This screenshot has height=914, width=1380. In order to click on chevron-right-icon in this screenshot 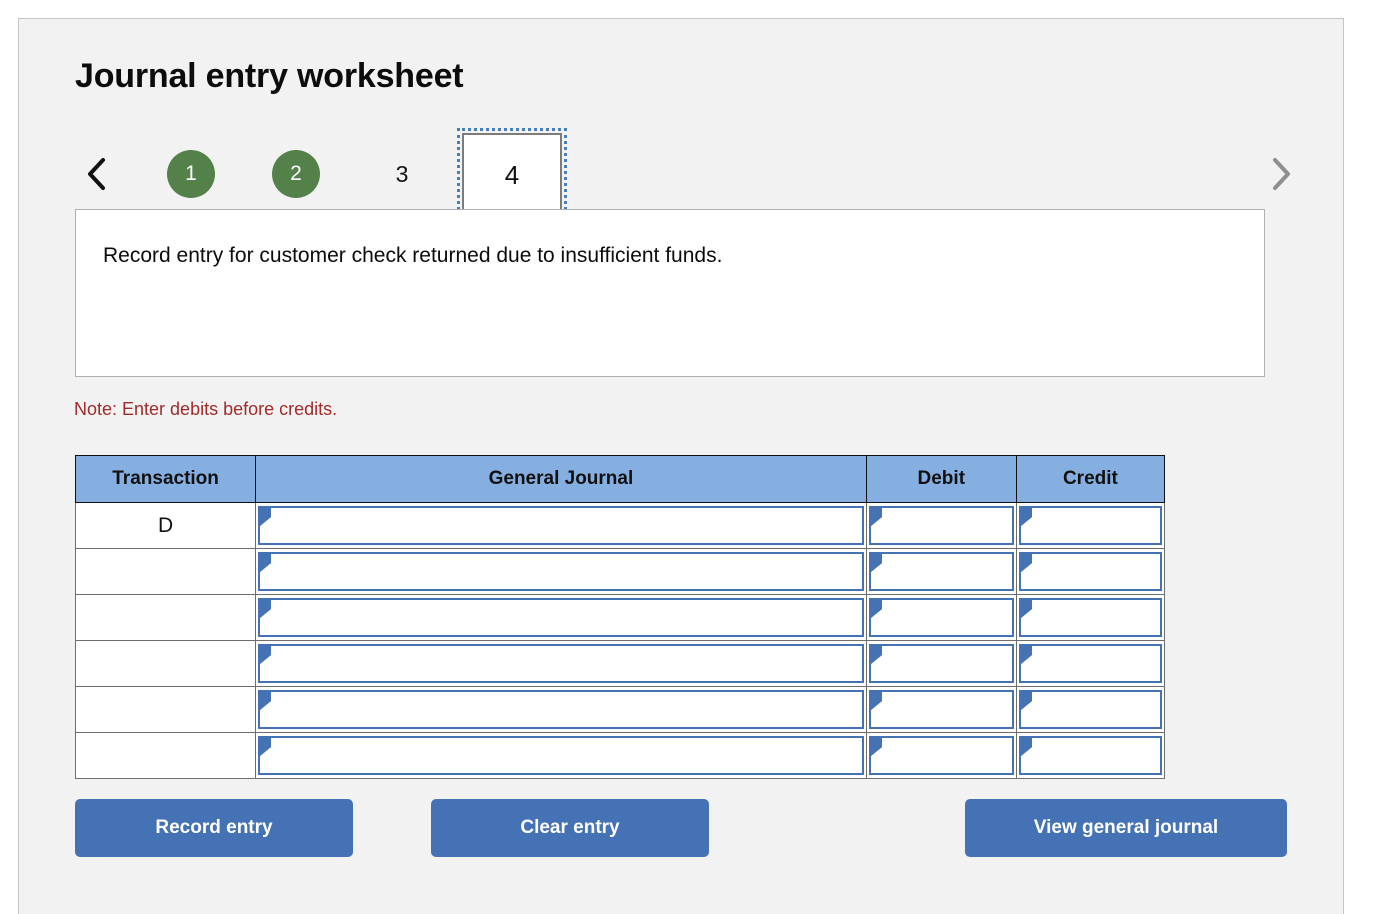, I will do `click(1281, 174)`.